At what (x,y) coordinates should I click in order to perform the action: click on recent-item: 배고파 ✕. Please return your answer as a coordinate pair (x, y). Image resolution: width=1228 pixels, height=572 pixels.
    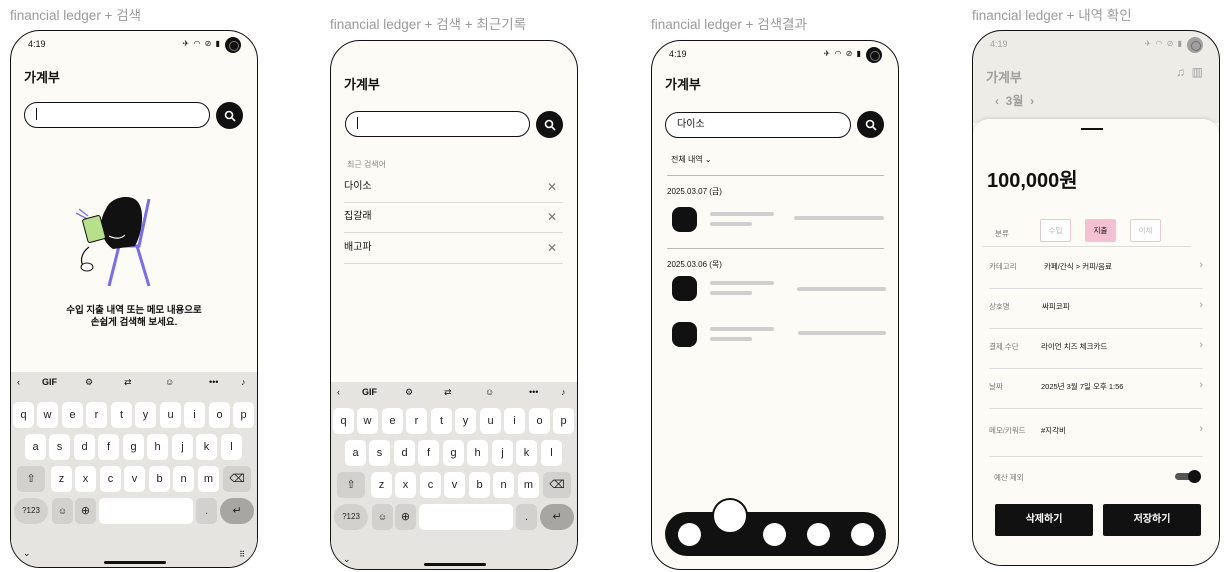
    Looking at the image, I should click on (453, 248).